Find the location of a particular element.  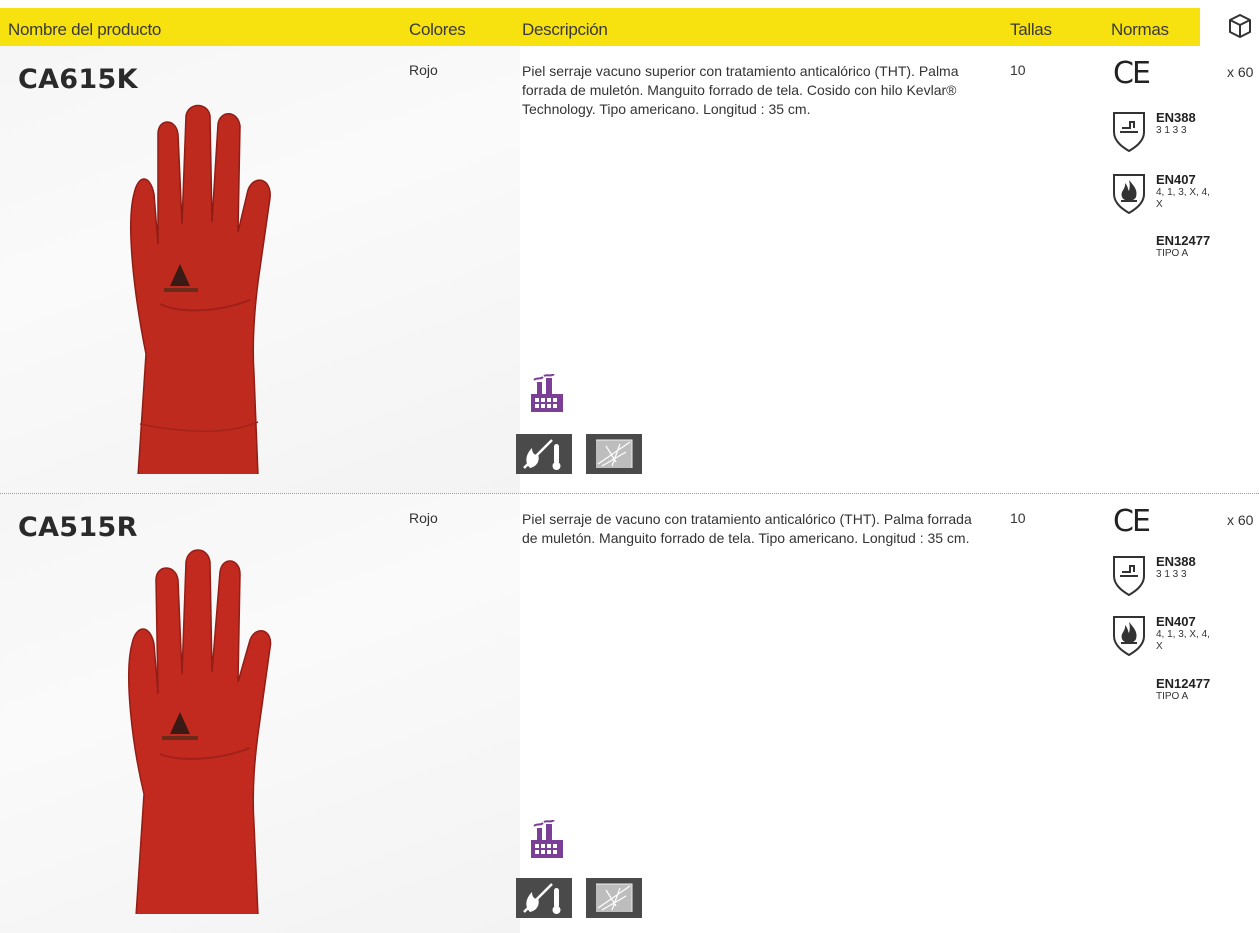

header-description: Descripción is located at coordinates (565, 29).